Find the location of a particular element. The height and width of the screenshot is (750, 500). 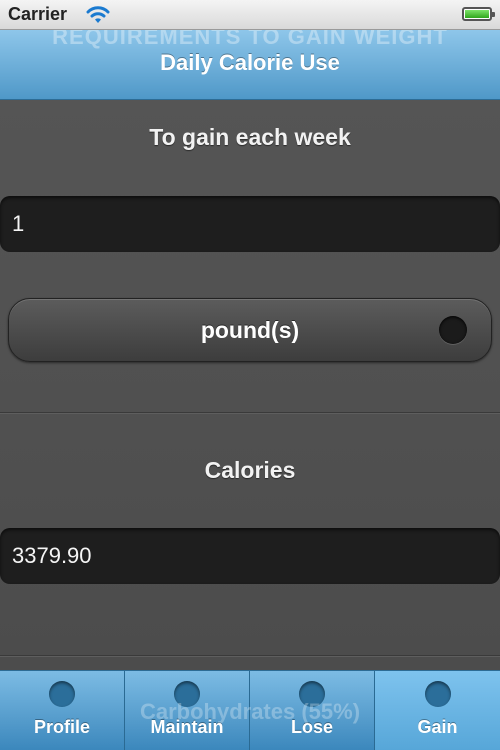

battery-icon is located at coordinates (478, 14).